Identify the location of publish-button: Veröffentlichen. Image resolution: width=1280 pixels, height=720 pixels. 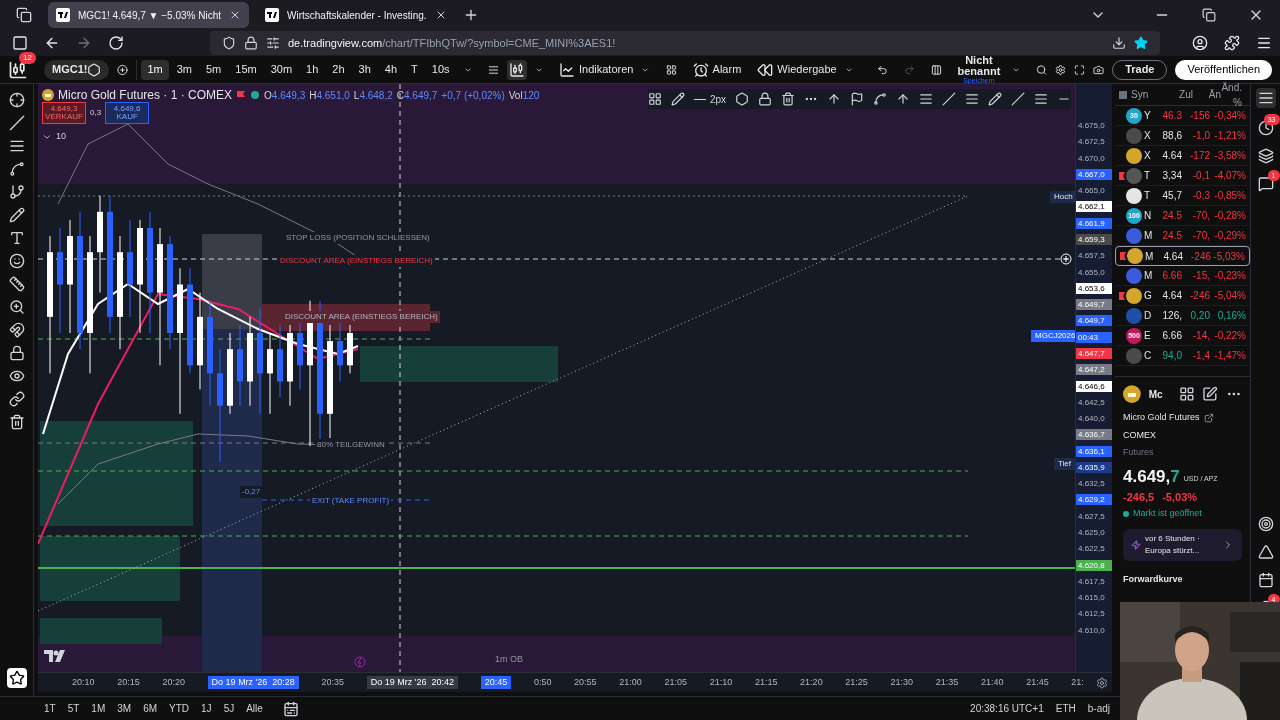
(1224, 69).